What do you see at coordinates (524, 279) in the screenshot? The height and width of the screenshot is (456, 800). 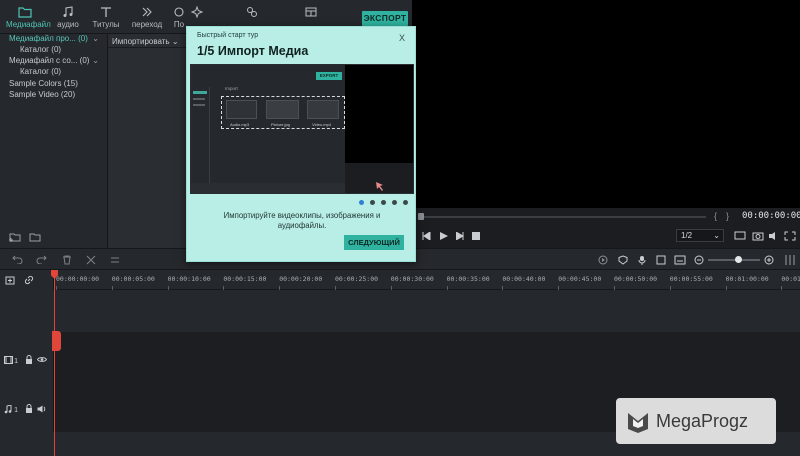 I see `ruler-tick-label: 00:00:40:00` at bounding box center [524, 279].